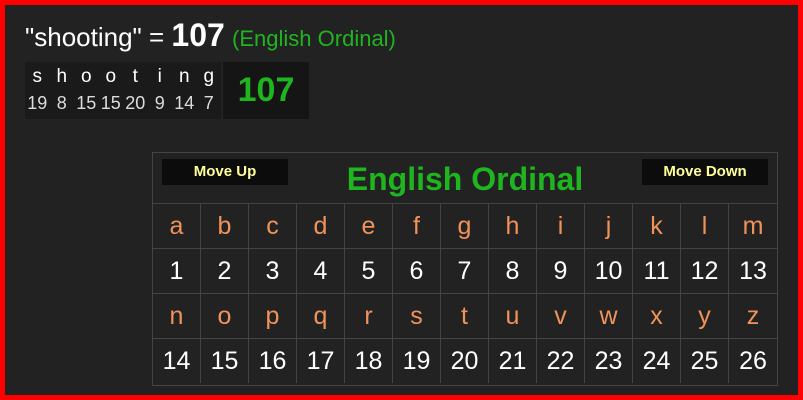  Describe the element at coordinates (160, 90) in the screenshot. I see `breakdown-letter-column: i9` at that location.